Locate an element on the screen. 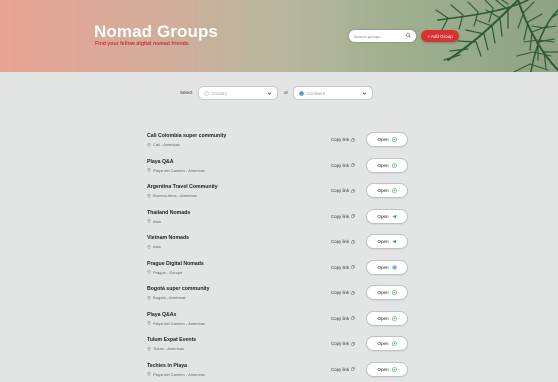  group-name: Prague Digital Nomads is located at coordinates (175, 263).